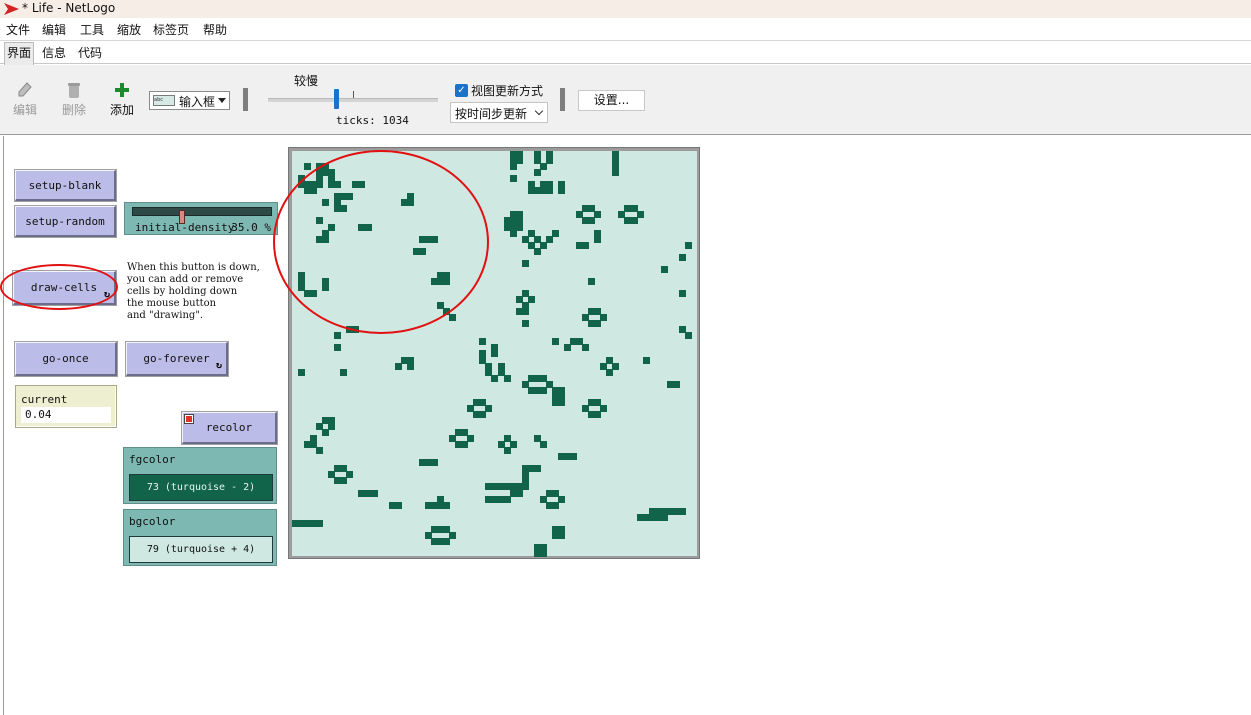  What do you see at coordinates (122, 99) in the screenshot?
I see `add-button: 添加` at bounding box center [122, 99].